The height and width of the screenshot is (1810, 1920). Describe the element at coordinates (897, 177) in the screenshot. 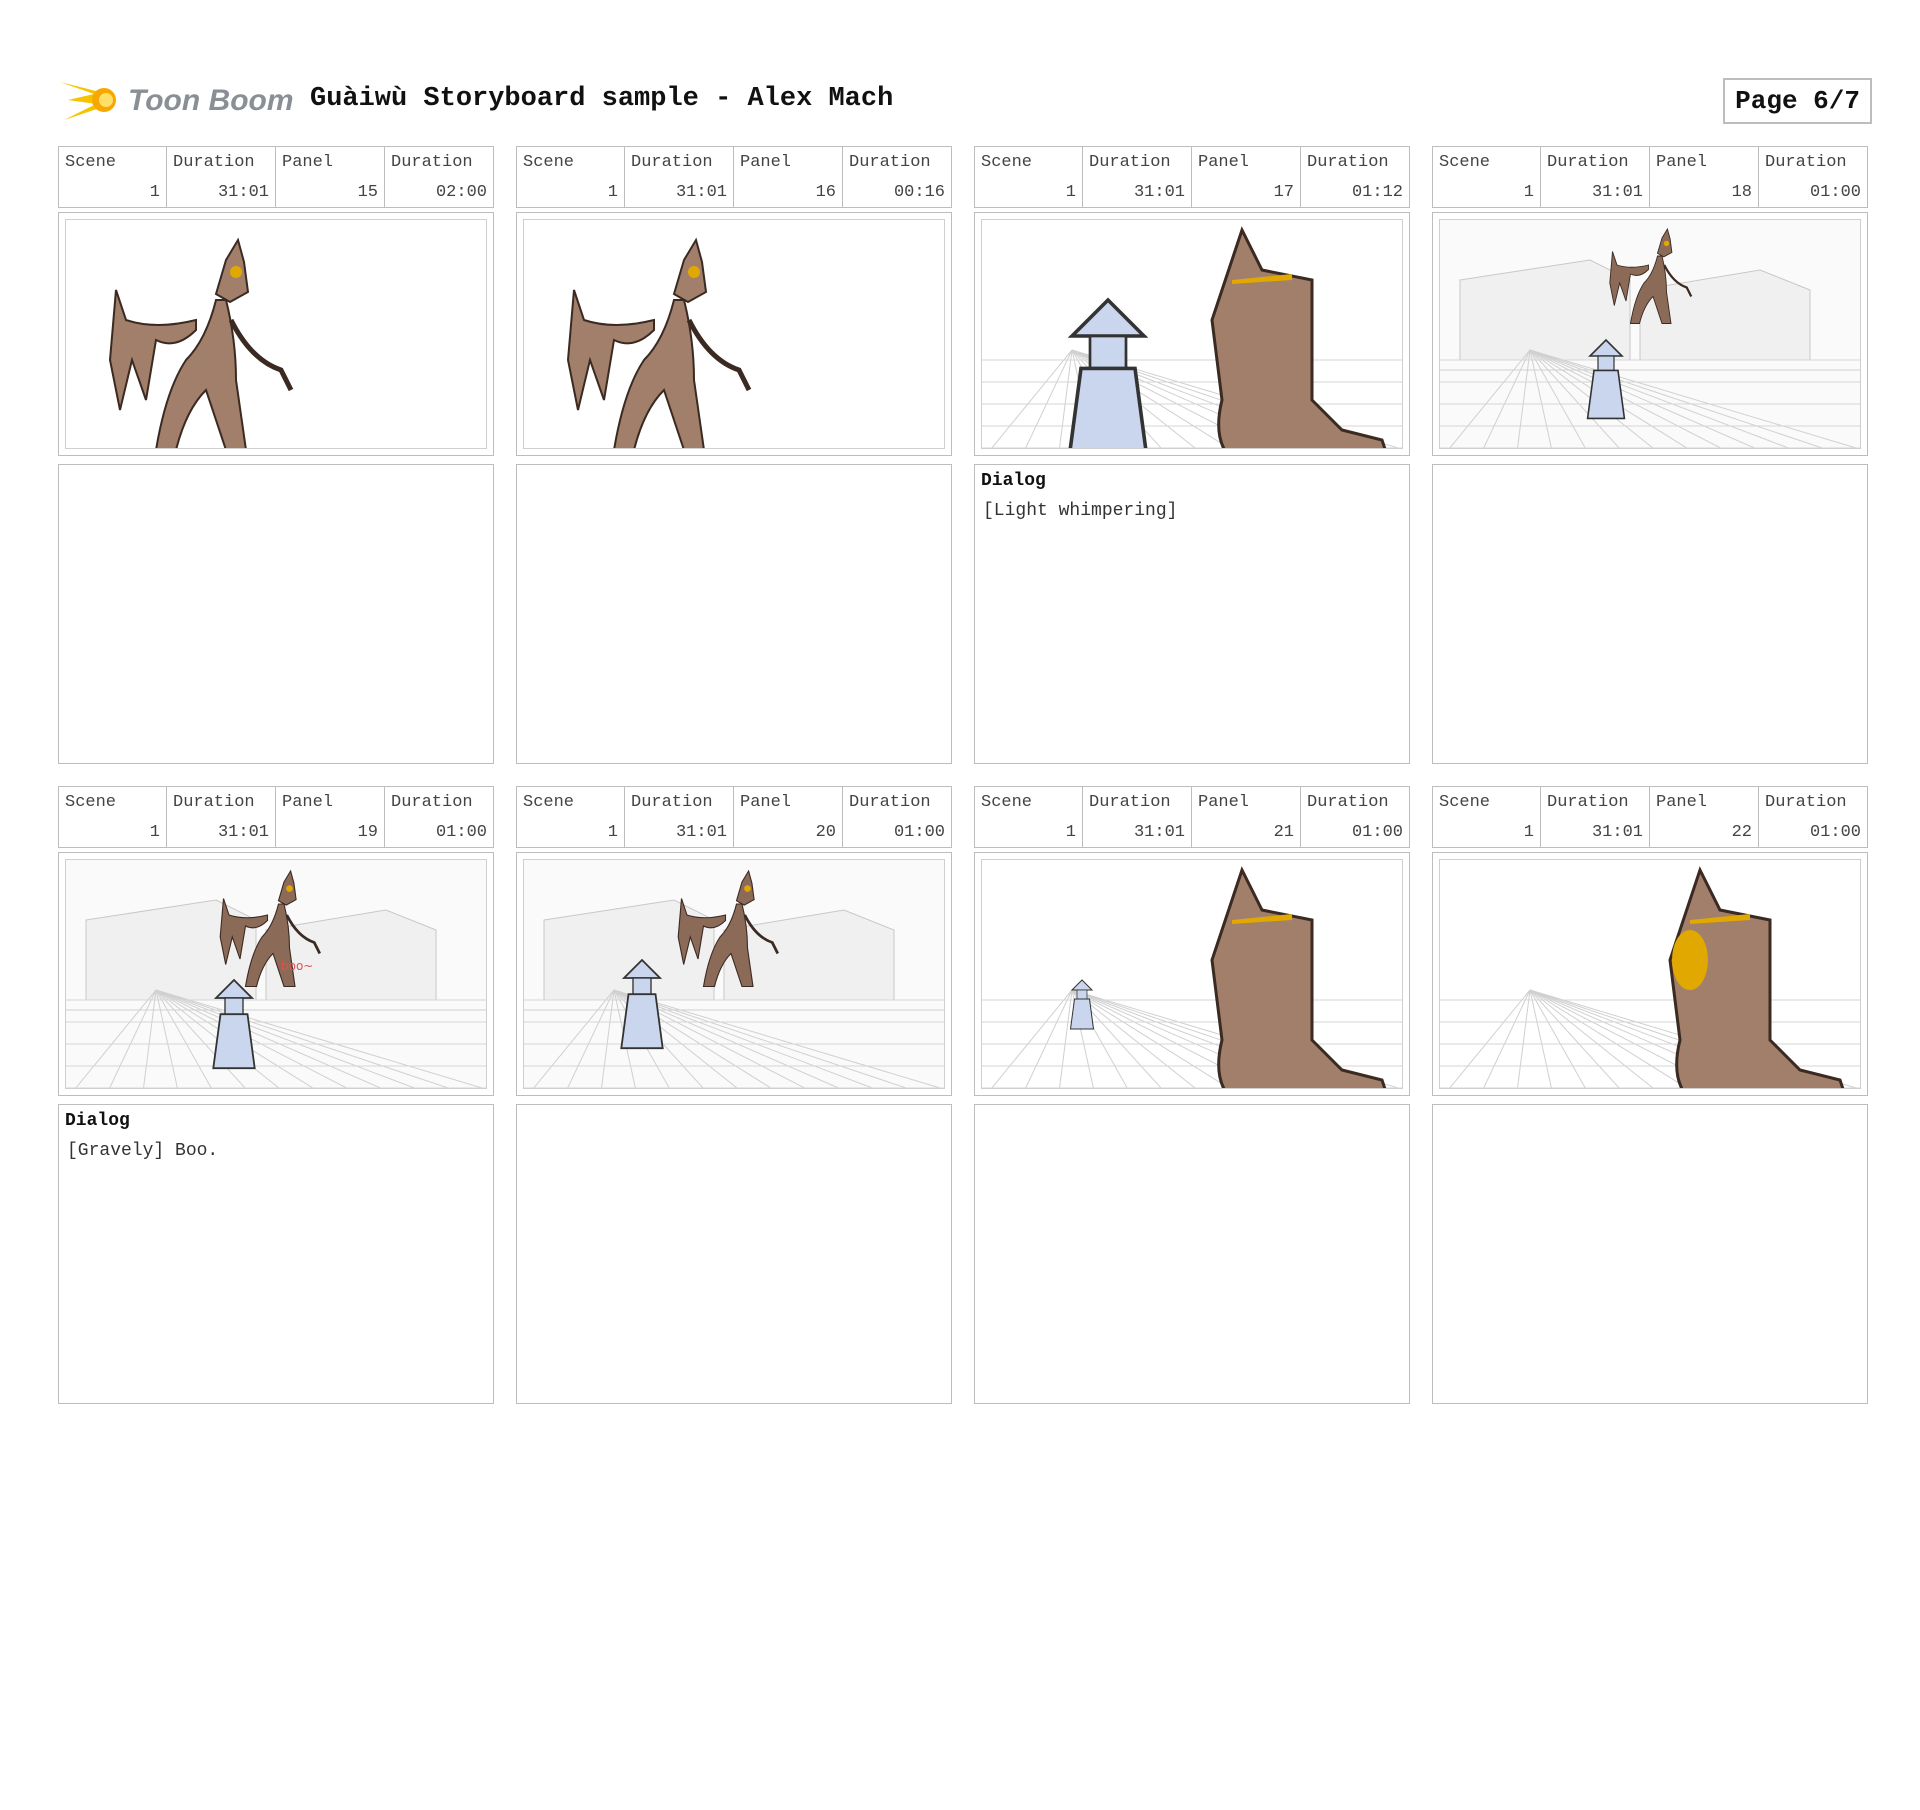

I see `panel-duration-cell: Duration 00:16` at that location.